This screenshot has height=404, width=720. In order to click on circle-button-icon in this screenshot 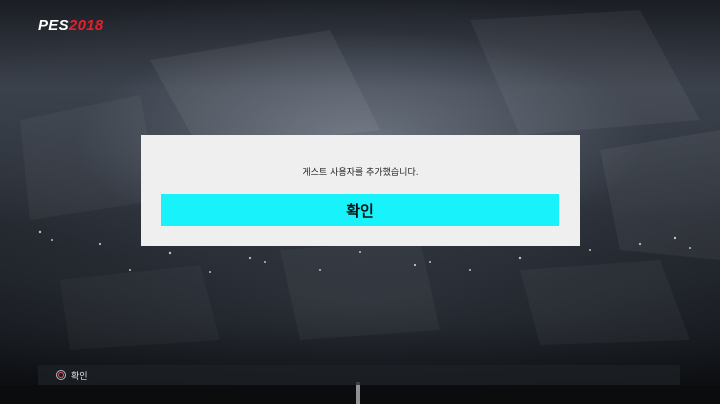, I will do `click(61, 375)`.